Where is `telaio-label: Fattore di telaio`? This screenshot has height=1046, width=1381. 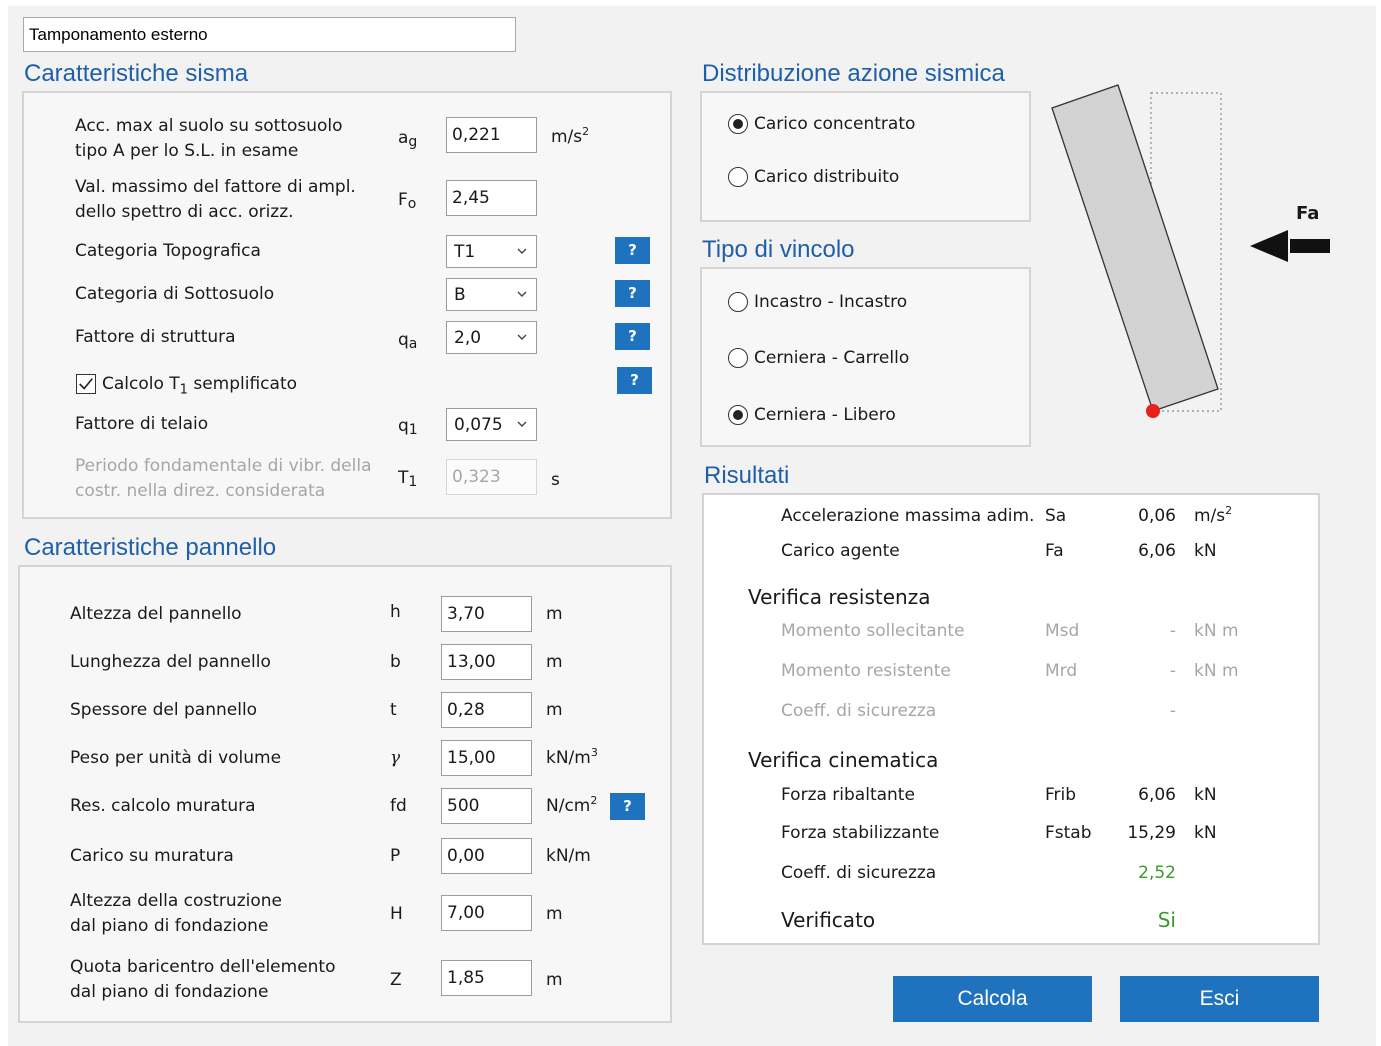 telaio-label: Fattore di telaio is located at coordinates (142, 424).